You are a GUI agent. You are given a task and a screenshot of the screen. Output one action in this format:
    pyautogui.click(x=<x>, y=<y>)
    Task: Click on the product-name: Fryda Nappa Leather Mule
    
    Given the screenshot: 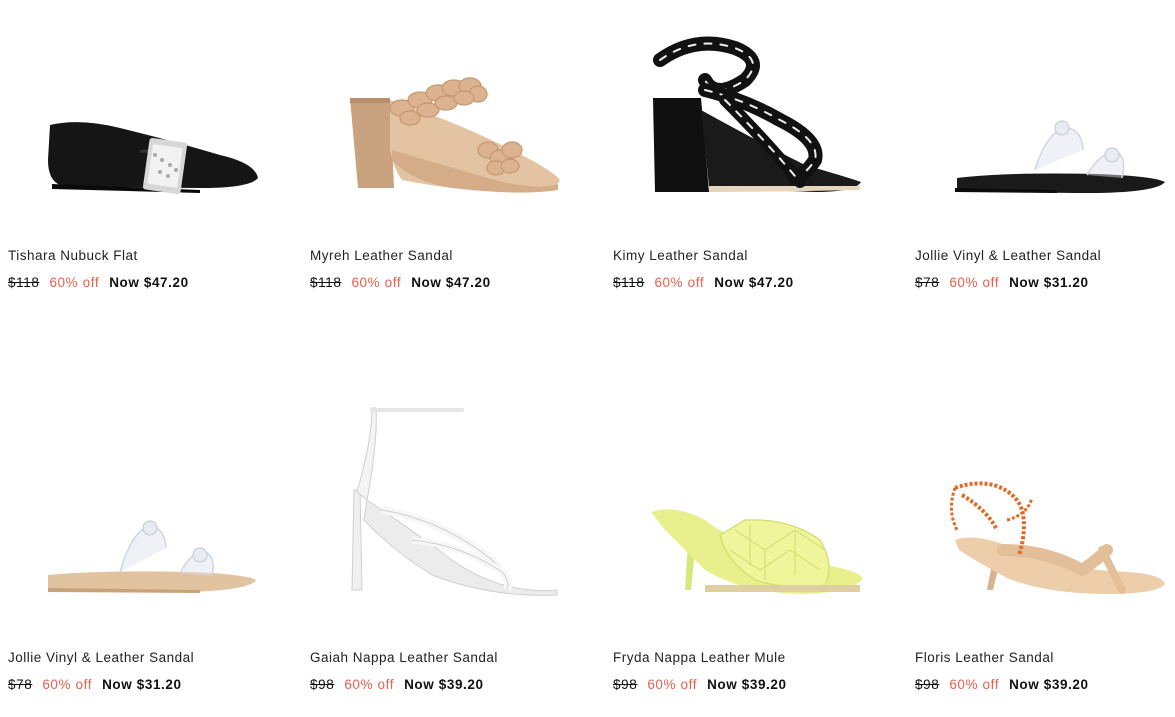 What is the action you would take?
    pyautogui.click(x=699, y=657)
    